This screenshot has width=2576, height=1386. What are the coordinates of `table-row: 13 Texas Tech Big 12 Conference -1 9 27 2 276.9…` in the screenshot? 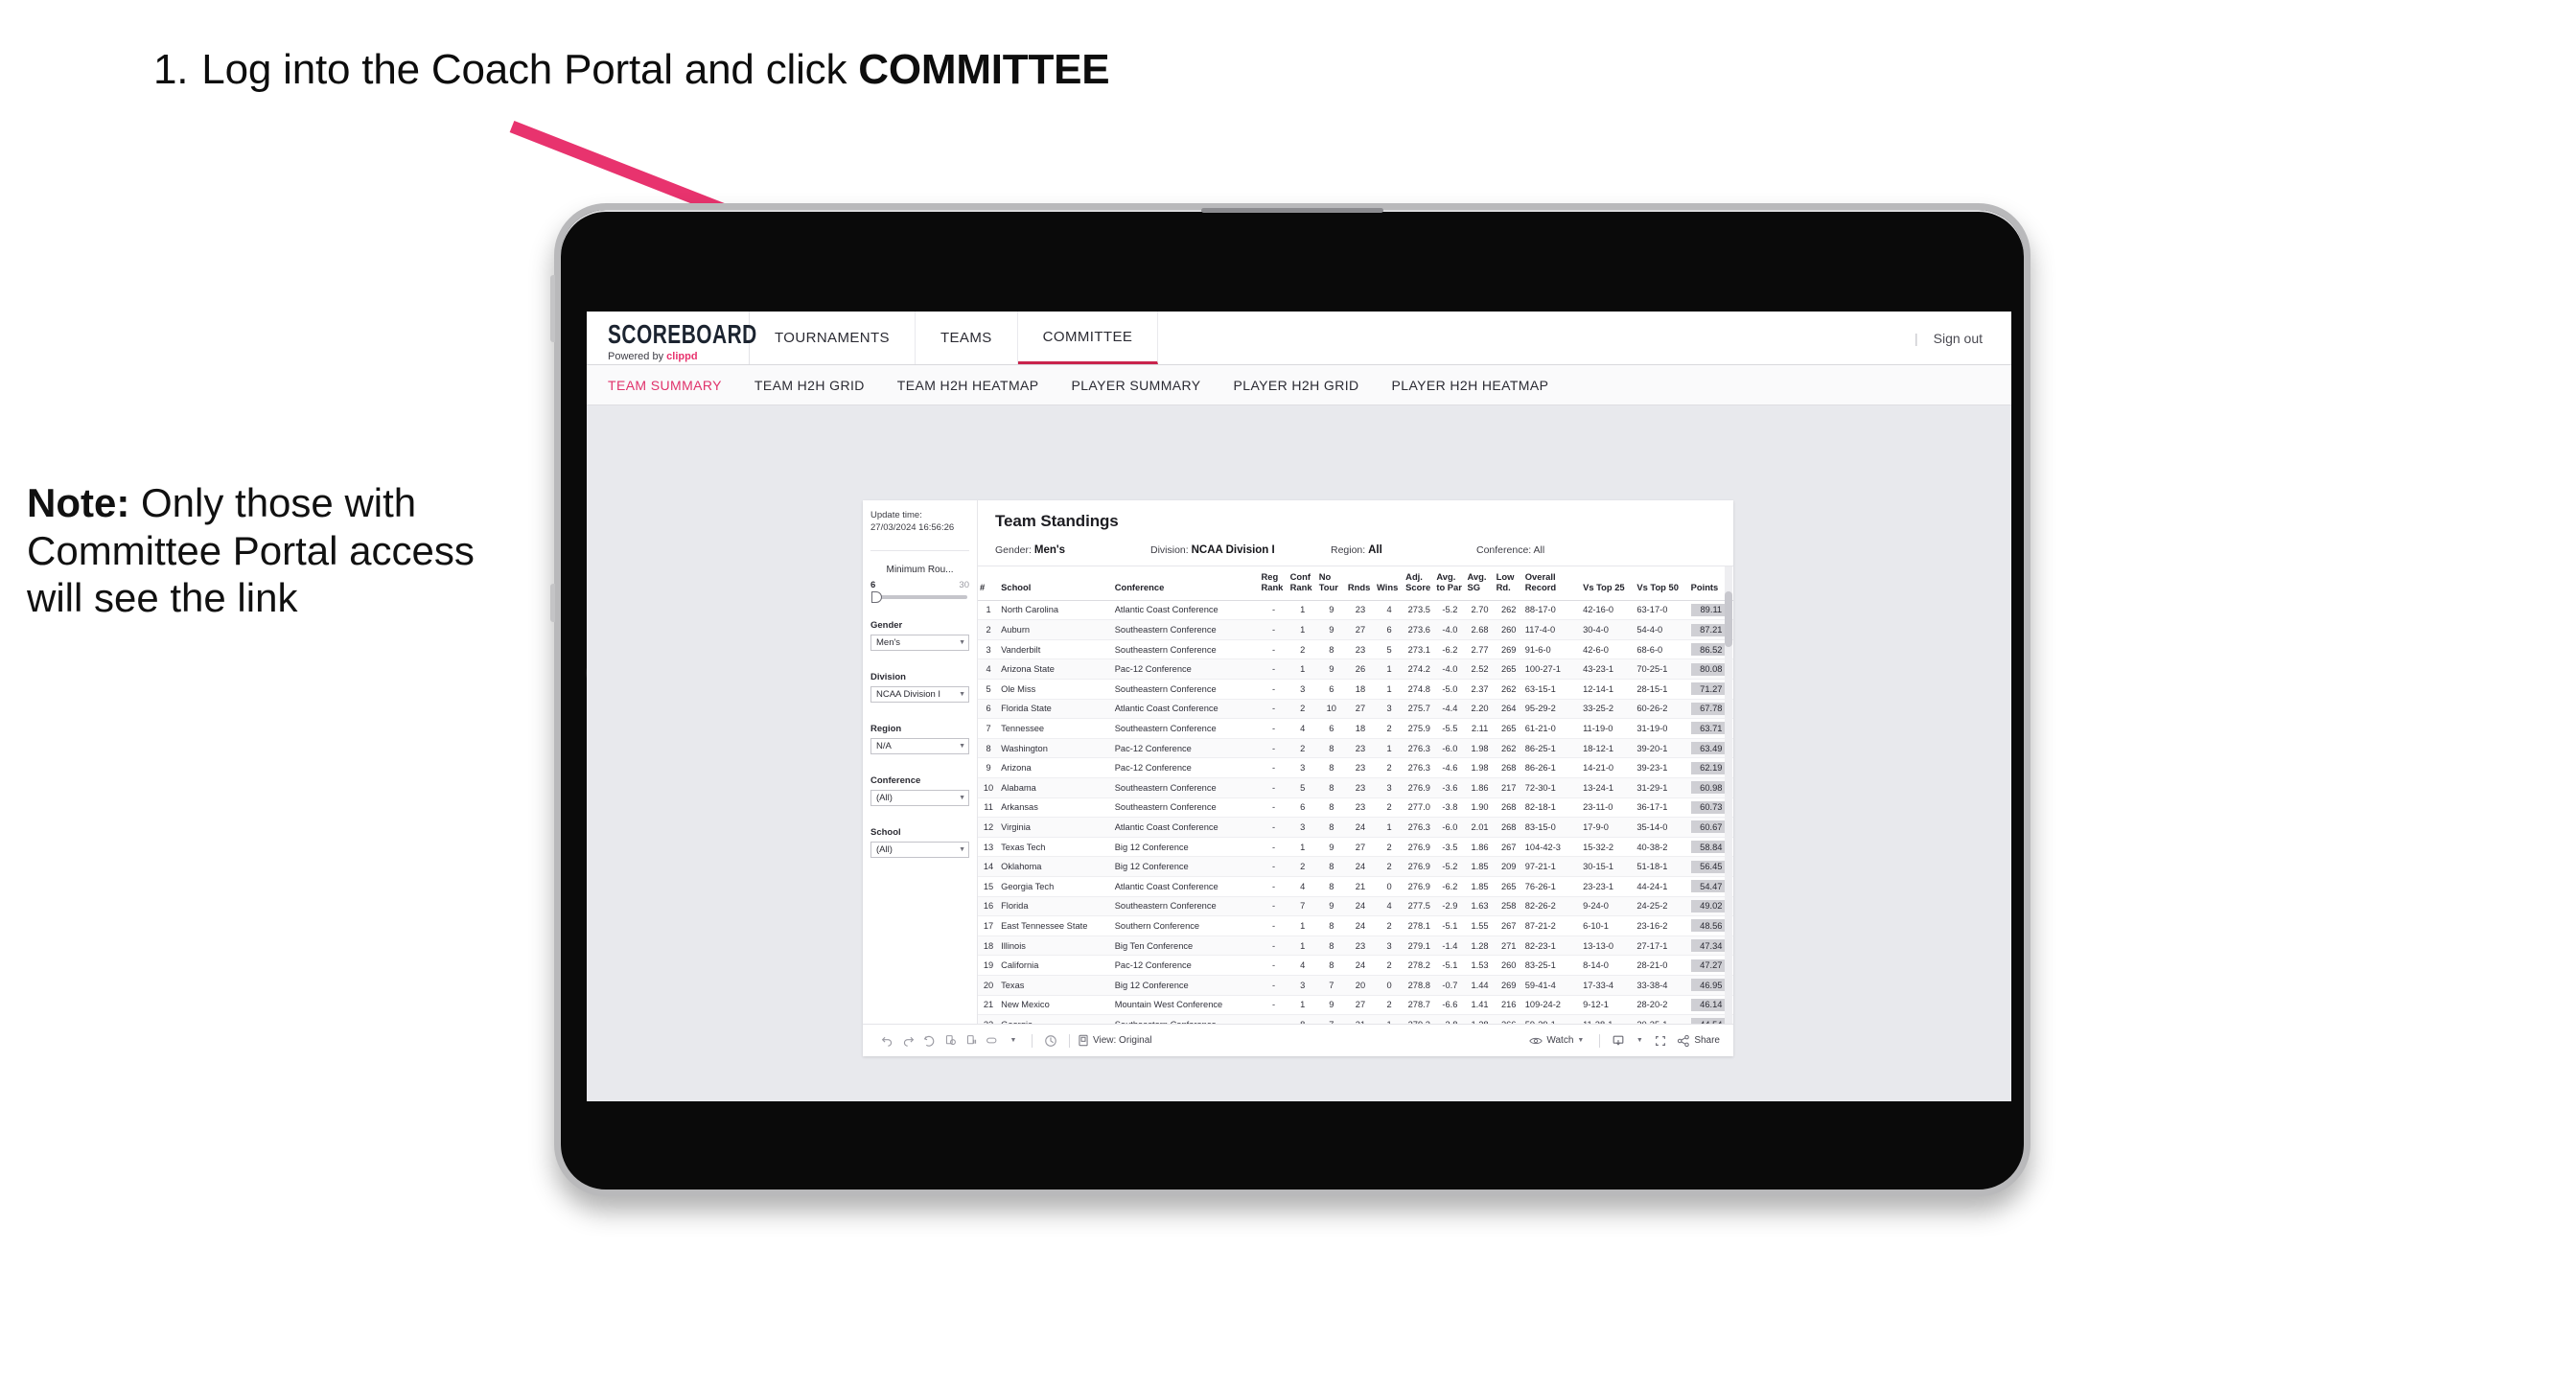 It's located at (1356, 848).